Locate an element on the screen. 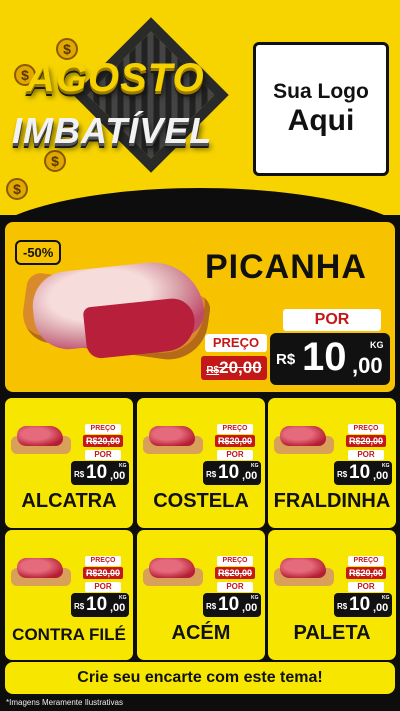 The image size is (400, 711). header-wave-divider is located at coordinates (200, 201).